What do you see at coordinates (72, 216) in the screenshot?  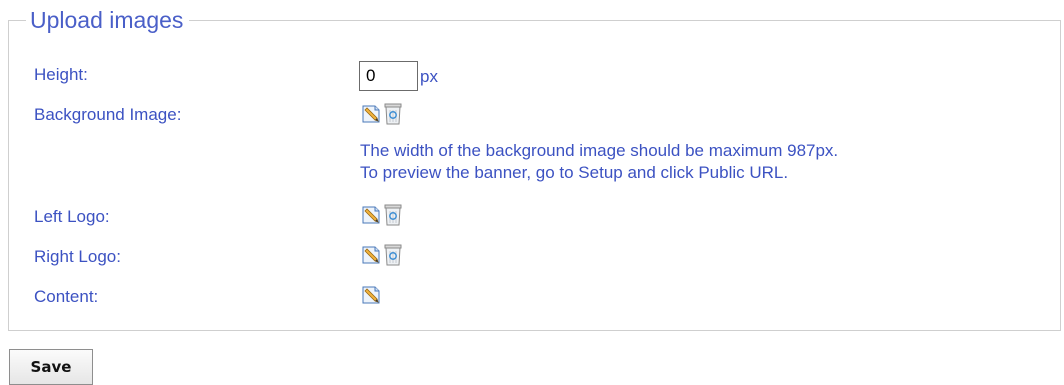 I see `left-logo-label: Left Logo:` at bounding box center [72, 216].